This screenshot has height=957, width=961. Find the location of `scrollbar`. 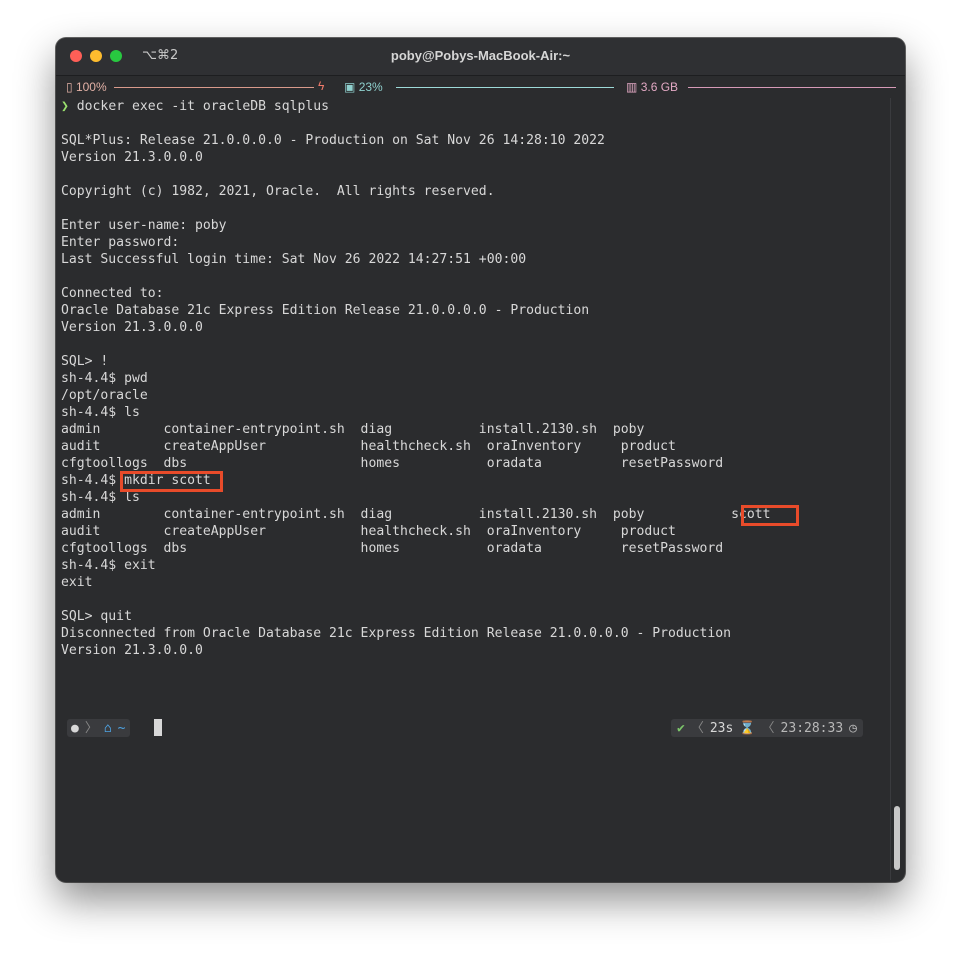

scrollbar is located at coordinates (896, 489).